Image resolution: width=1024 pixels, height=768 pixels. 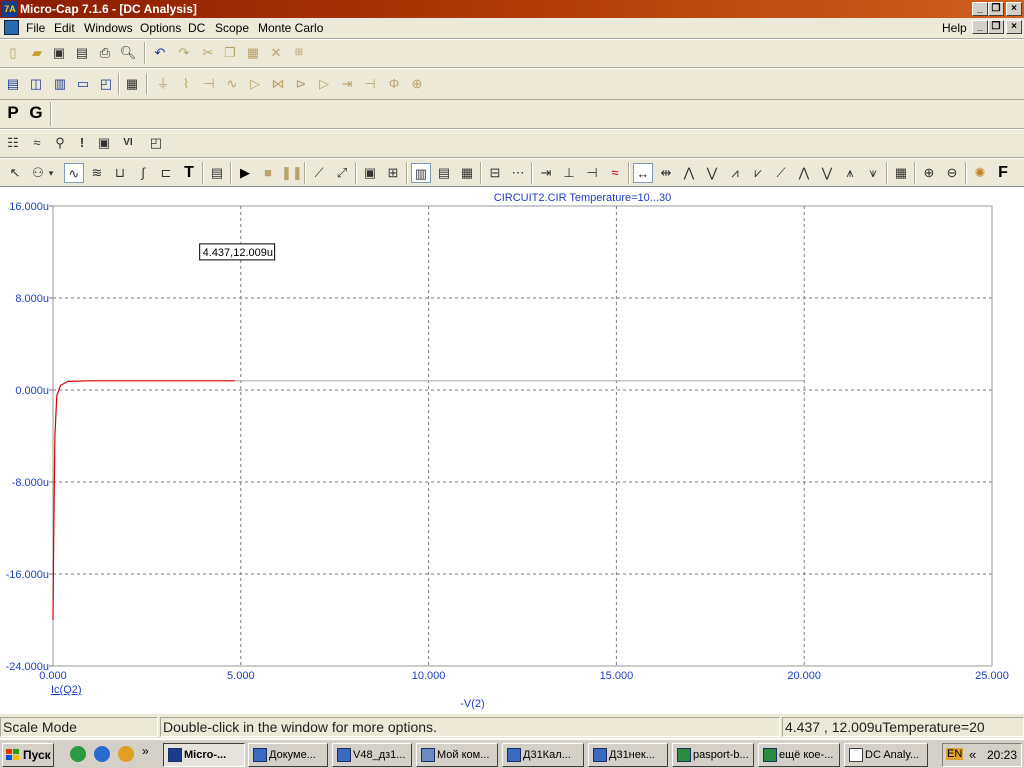 I want to click on menu-help: Help, so click(x=954, y=28).